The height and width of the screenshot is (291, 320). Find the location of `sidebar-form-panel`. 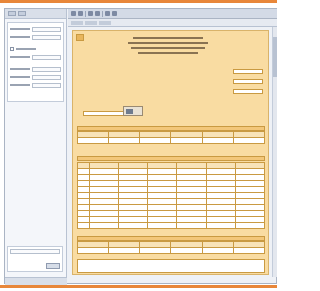

sidebar-form-panel is located at coordinates (35, 62).